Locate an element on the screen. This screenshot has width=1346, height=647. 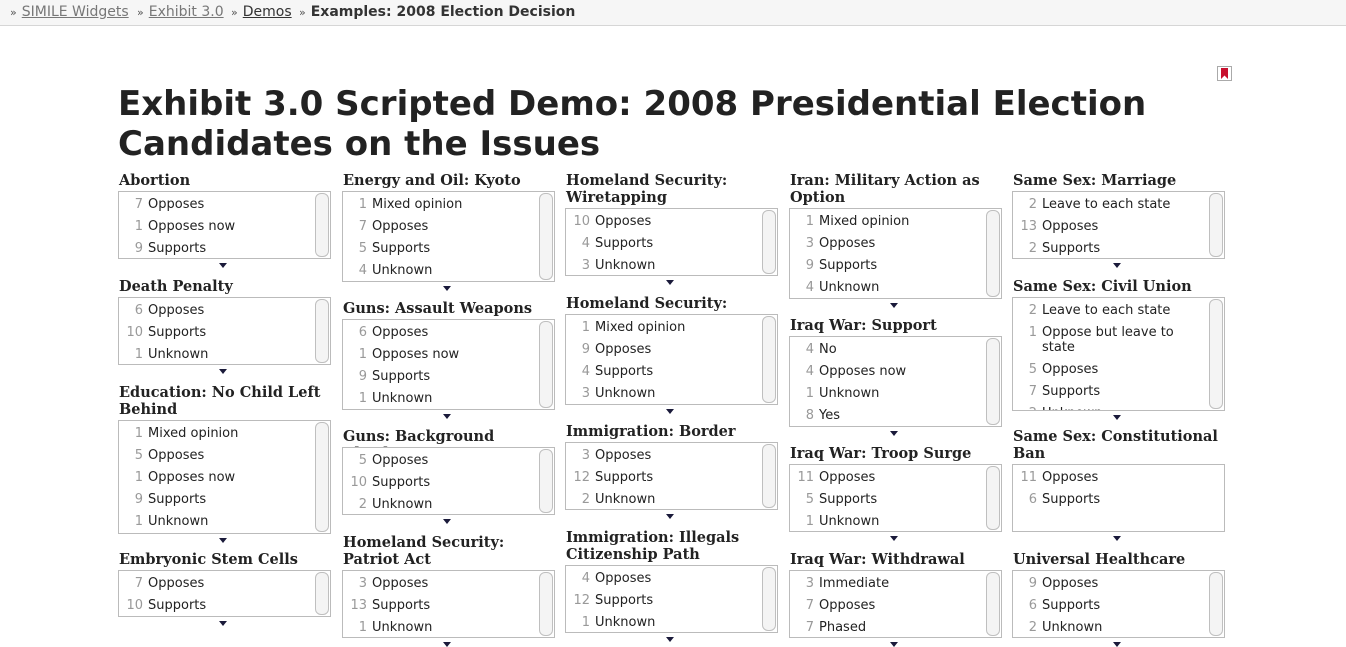
facet-value-supports: 2 Supports is located at coordinates (1110, 247).